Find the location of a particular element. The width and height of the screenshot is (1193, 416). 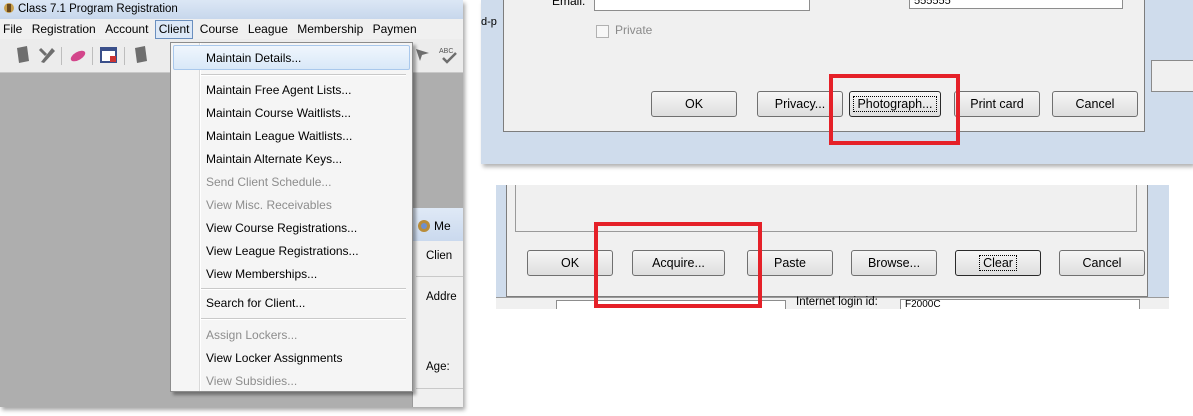

cancel-button-label: Cancel is located at coordinates (1095, 104).